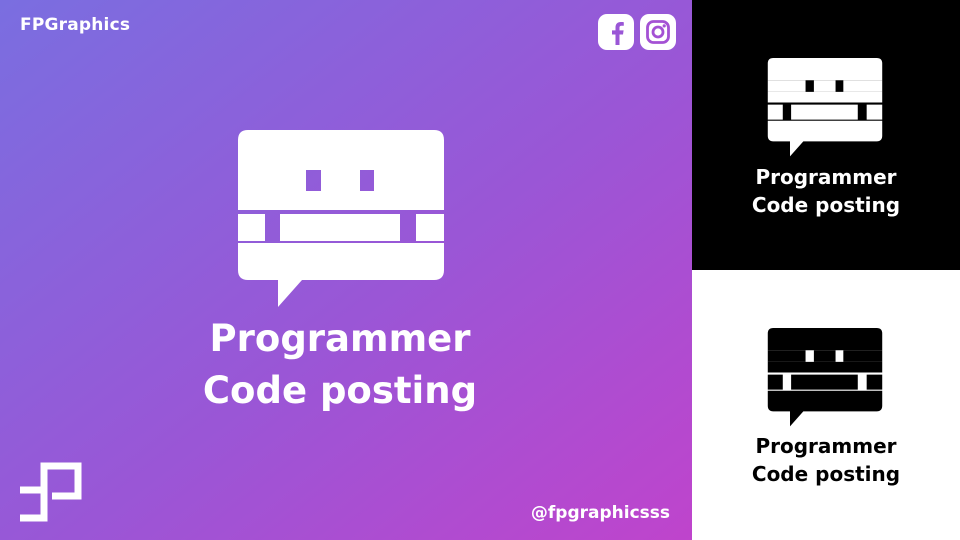  I want to click on main-title-line2: Code posting, so click(340, 390).